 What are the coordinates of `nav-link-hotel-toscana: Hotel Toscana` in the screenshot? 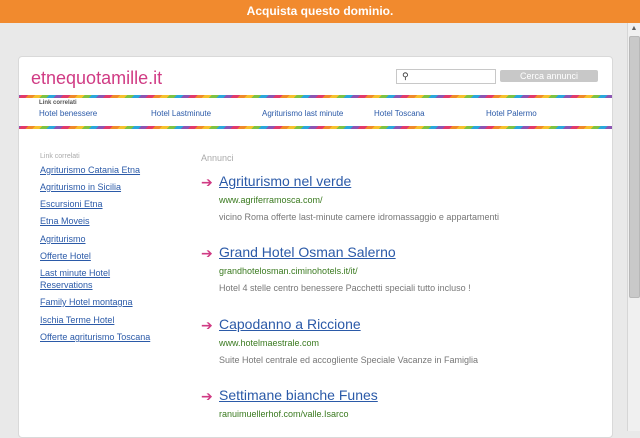 It's located at (399, 113).